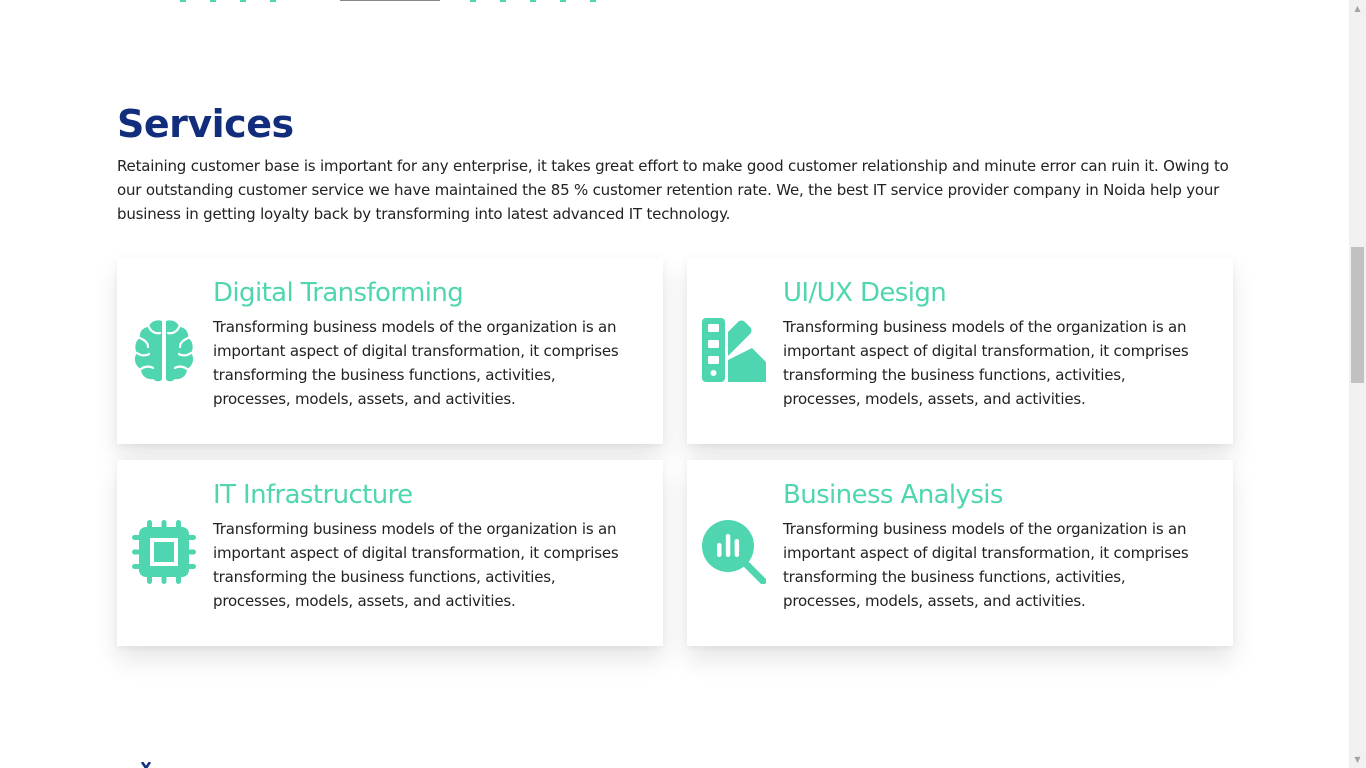  Describe the element at coordinates (893, 495) in the screenshot. I see `card-title: Business Analysis` at that location.